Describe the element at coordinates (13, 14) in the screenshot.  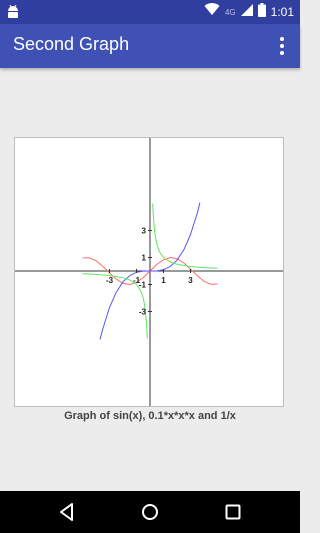
I see `notification-android-icon` at that location.